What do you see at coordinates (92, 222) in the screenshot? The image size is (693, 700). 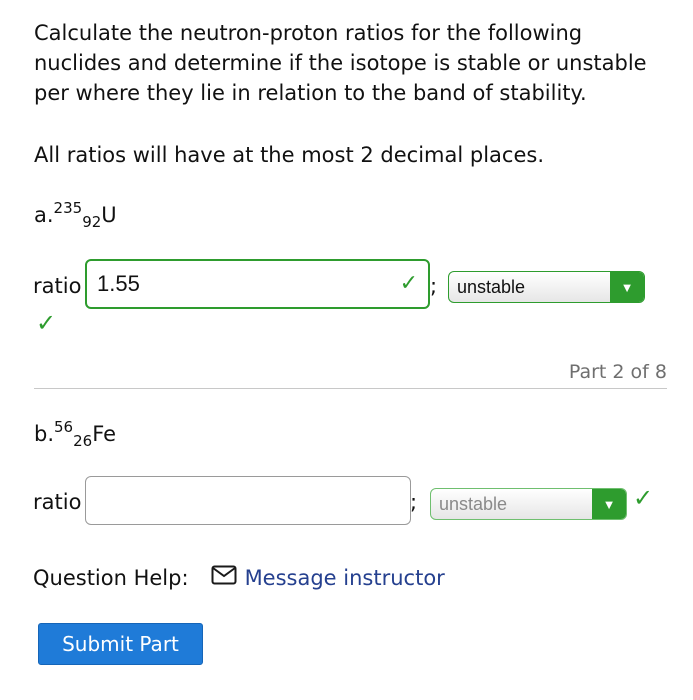 I see `nuclide-a-atomic: 92` at bounding box center [92, 222].